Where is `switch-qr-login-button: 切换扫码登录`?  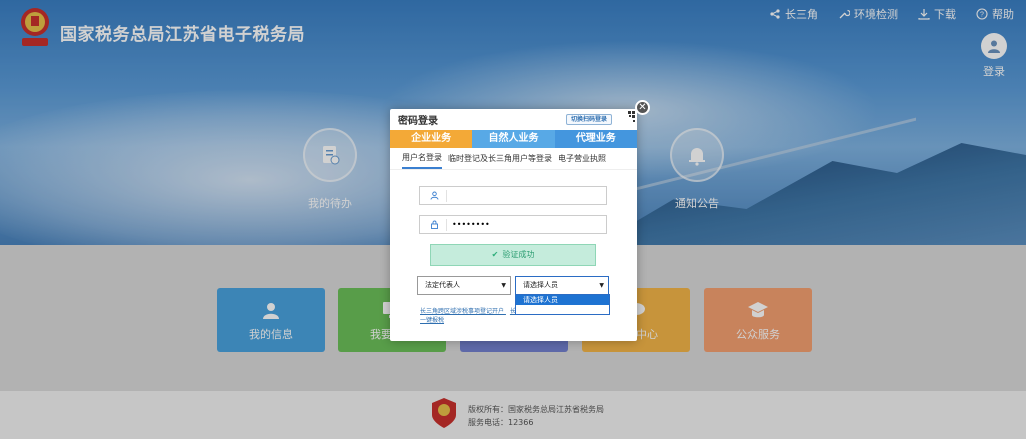 switch-qr-login-button: 切换扫码登录 is located at coordinates (589, 119).